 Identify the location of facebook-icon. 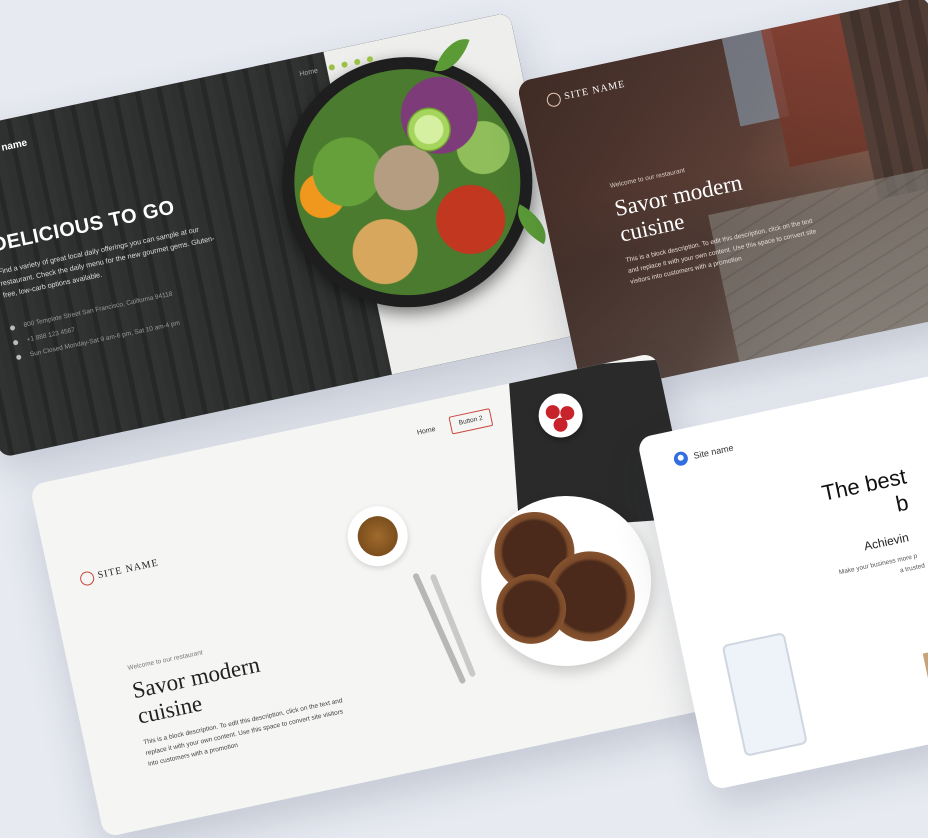
(332, 67).